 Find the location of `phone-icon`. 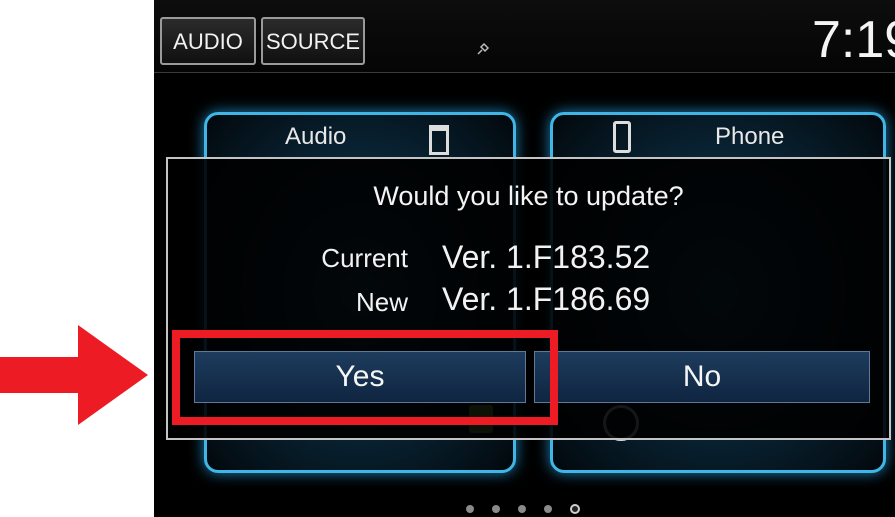

phone-icon is located at coordinates (622, 137).